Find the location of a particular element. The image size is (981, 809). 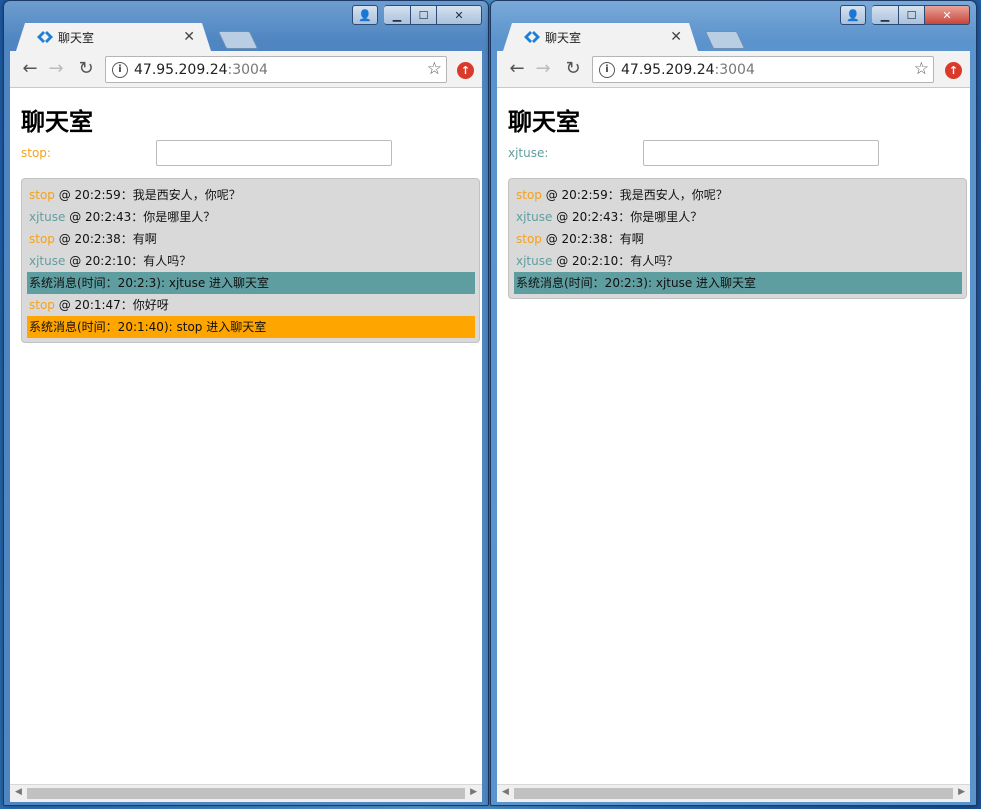

chat-message: stop @ 20:1:47：你好呀 is located at coordinates (251, 305).